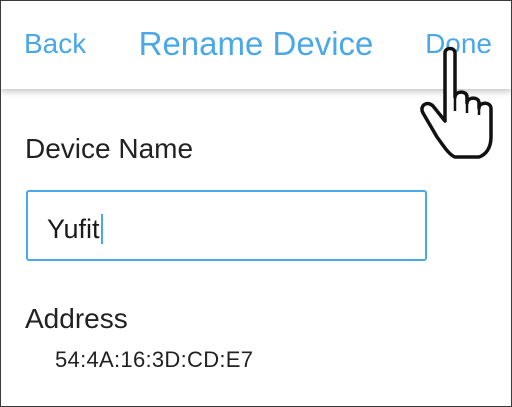  Describe the element at coordinates (456, 102) in the screenshot. I see `pointing-hand-cursor-icon` at that location.